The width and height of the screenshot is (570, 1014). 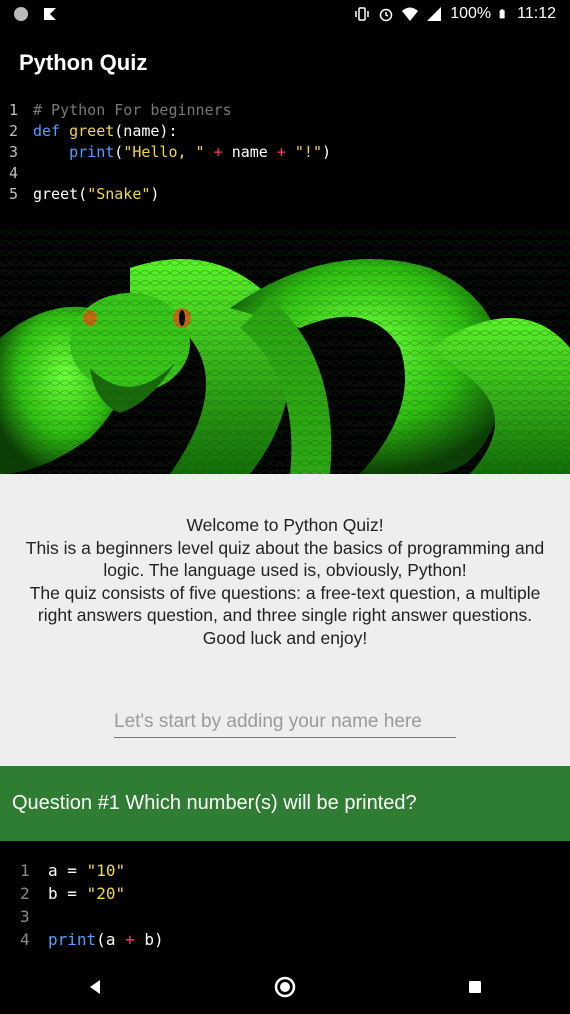 I want to click on vibrate-icon, so click(x=362, y=14).